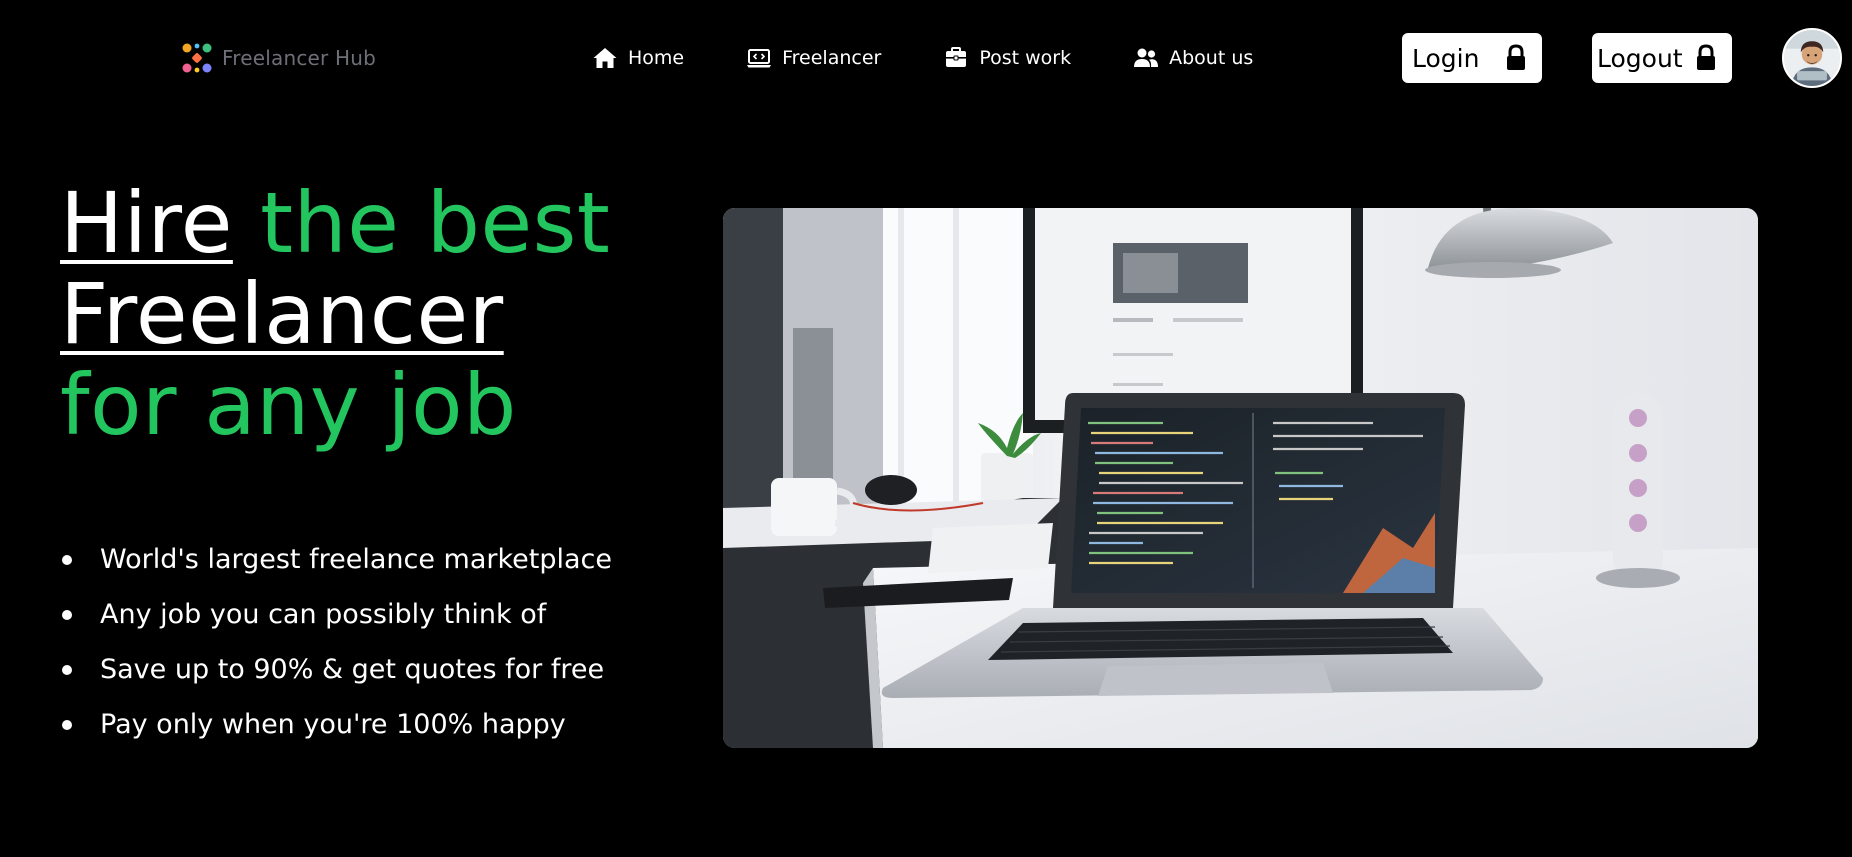  I want to click on laptop-code-icon, so click(759, 58).